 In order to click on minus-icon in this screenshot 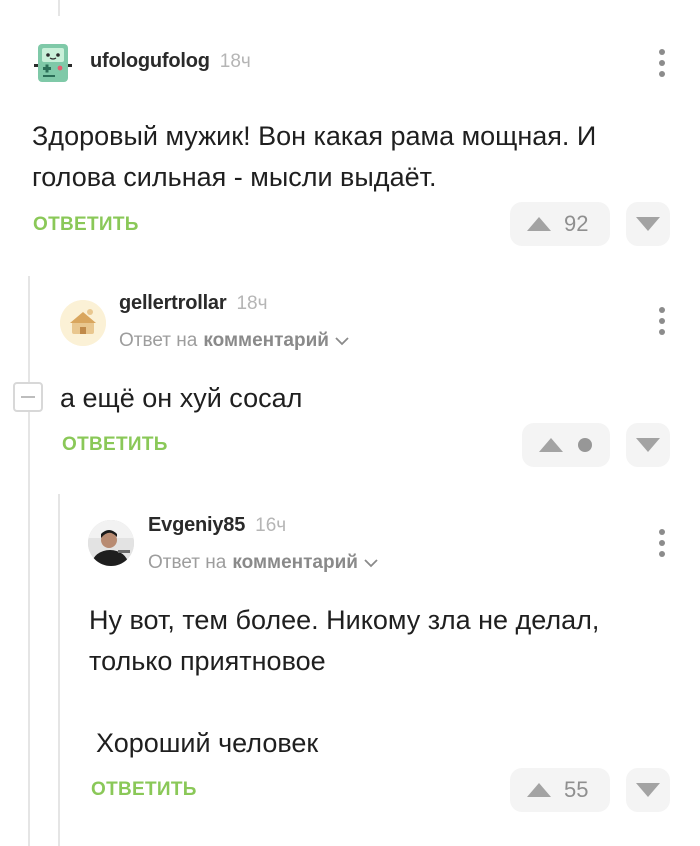, I will do `click(28, 397)`.